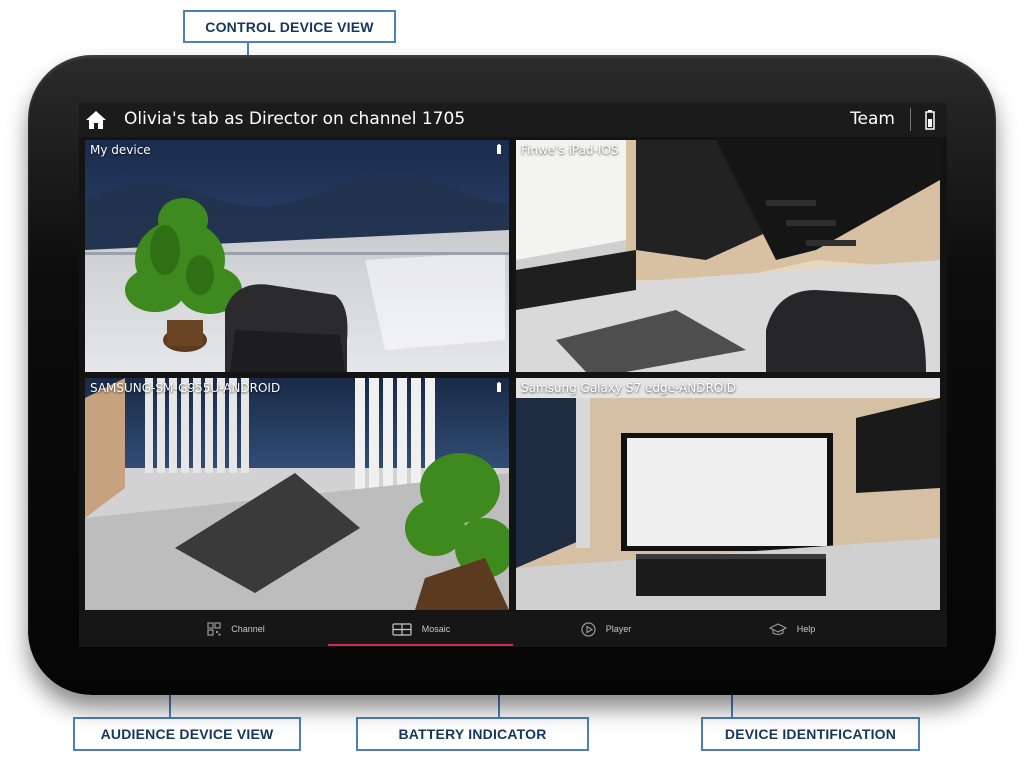  I want to click on device-tile-my-device: My device, so click(297, 256).